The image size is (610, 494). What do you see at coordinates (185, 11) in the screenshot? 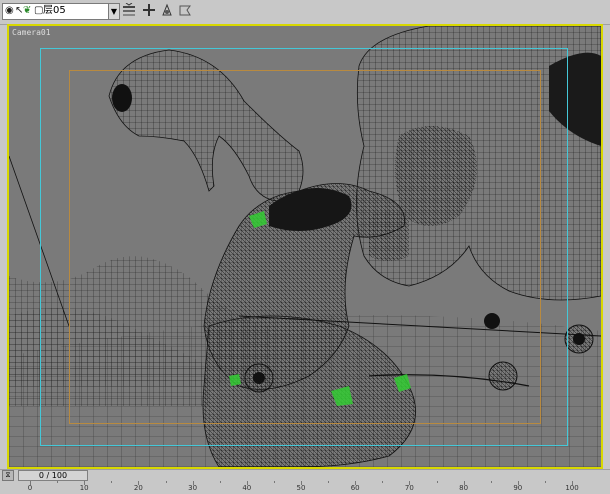
I see `highlight-icon` at bounding box center [185, 11].